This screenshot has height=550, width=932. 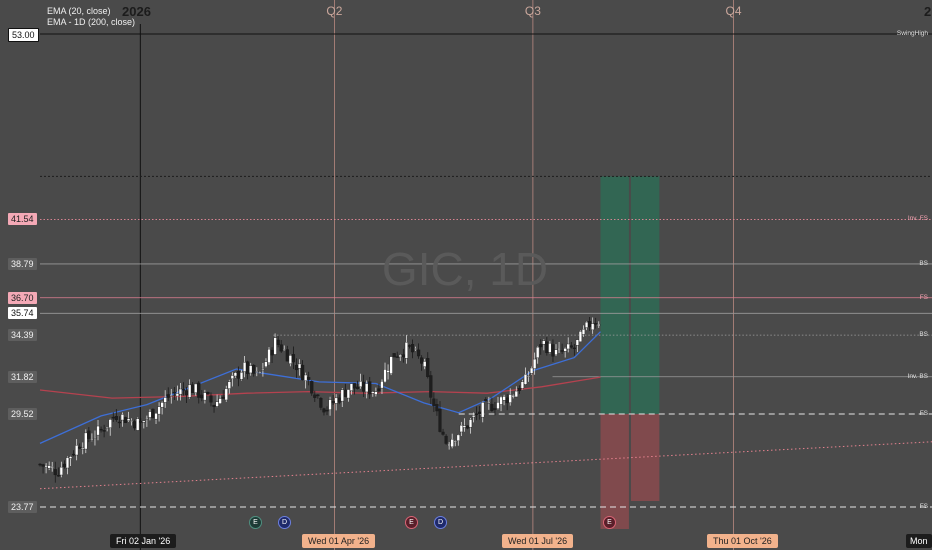 What do you see at coordinates (136, 11) in the screenshot?
I see `year-label: 2026` at bounding box center [136, 11].